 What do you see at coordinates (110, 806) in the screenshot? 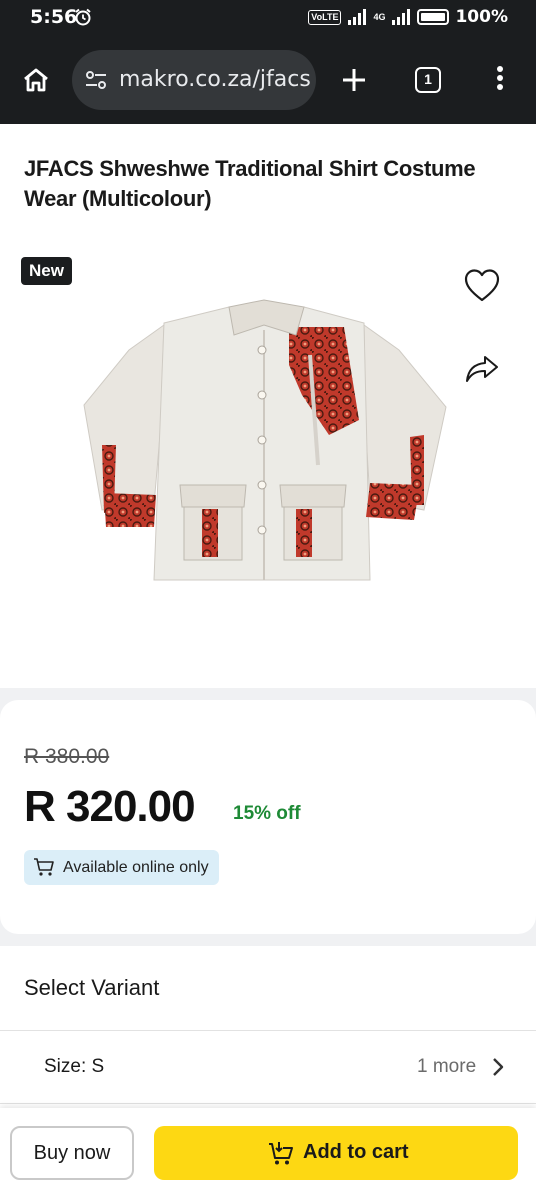
I see `current-price: R 320.00` at bounding box center [110, 806].